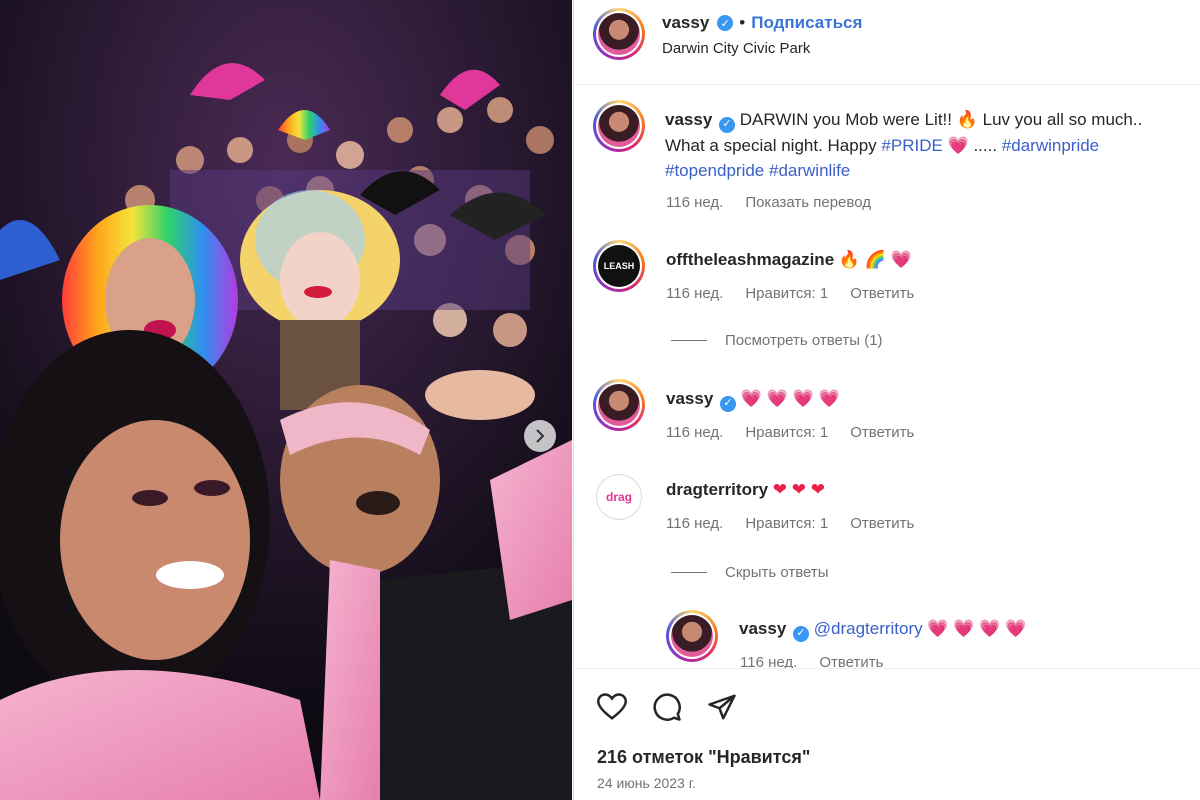  Describe the element at coordinates (685, 23) in the screenshot. I see `author-username: vassy` at that location.